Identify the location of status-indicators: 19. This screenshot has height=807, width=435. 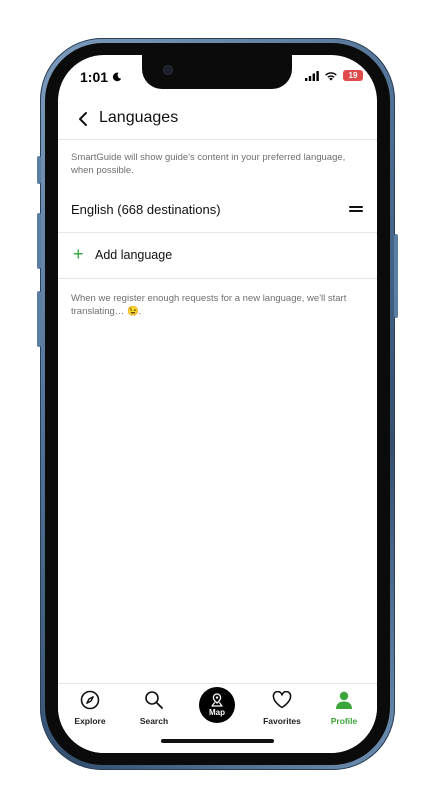
(334, 75).